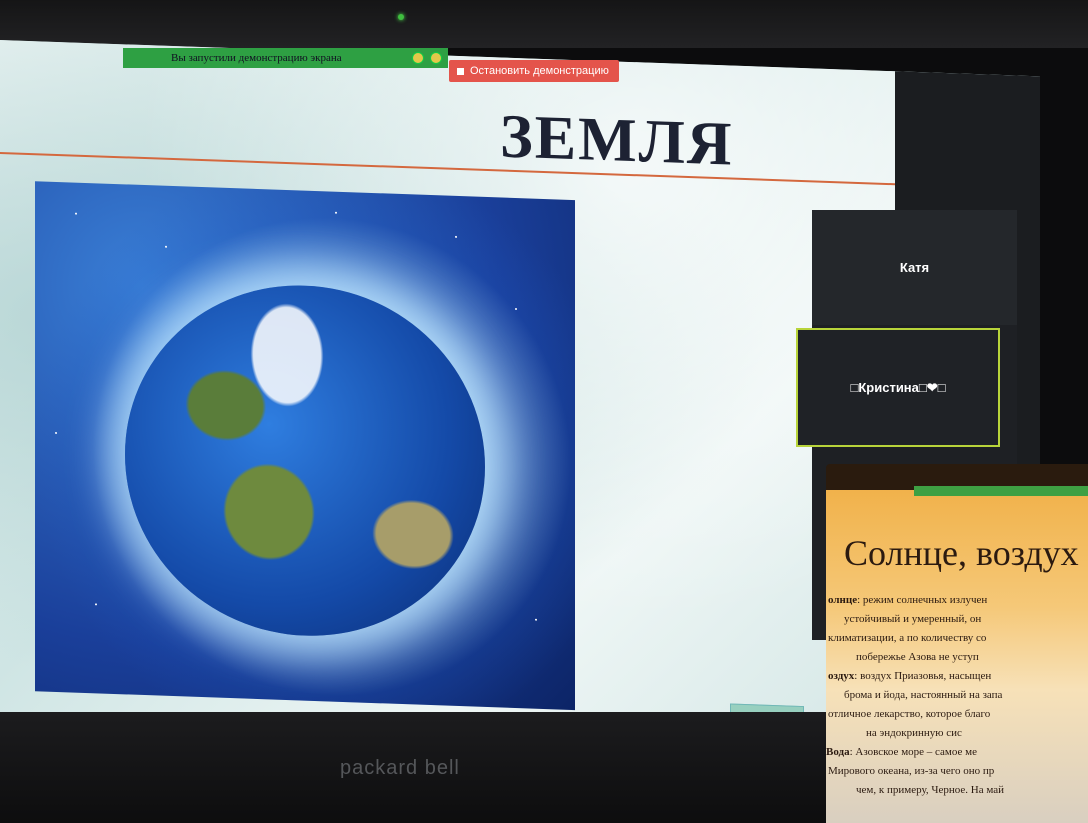 The image size is (1088, 823). Describe the element at coordinates (1001, 491) in the screenshot. I see `phone-share-bar` at that location.